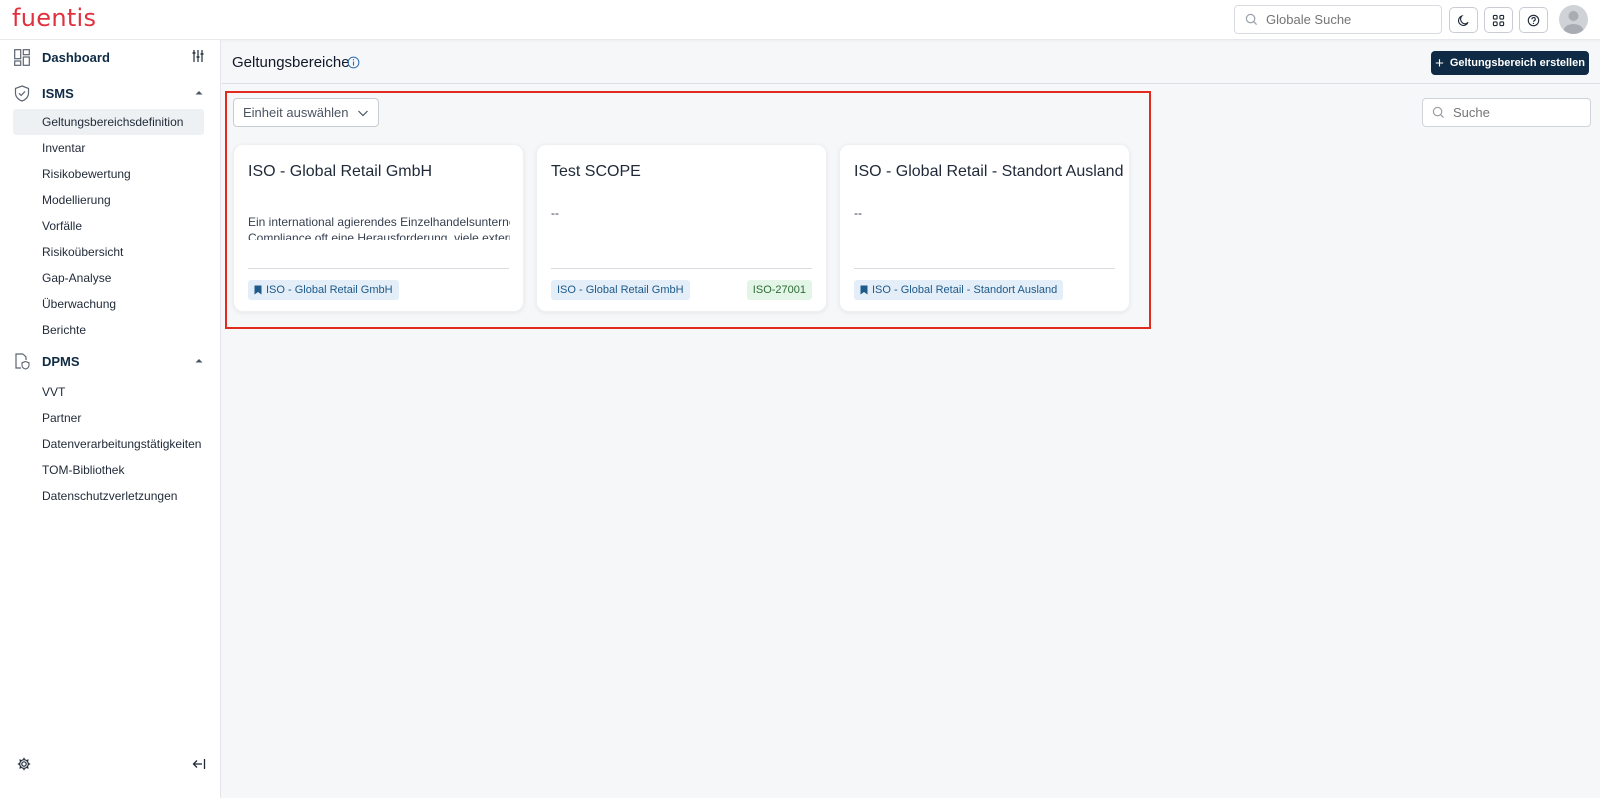 The width and height of the screenshot is (1600, 798). I want to click on help-button, so click(1533, 20).